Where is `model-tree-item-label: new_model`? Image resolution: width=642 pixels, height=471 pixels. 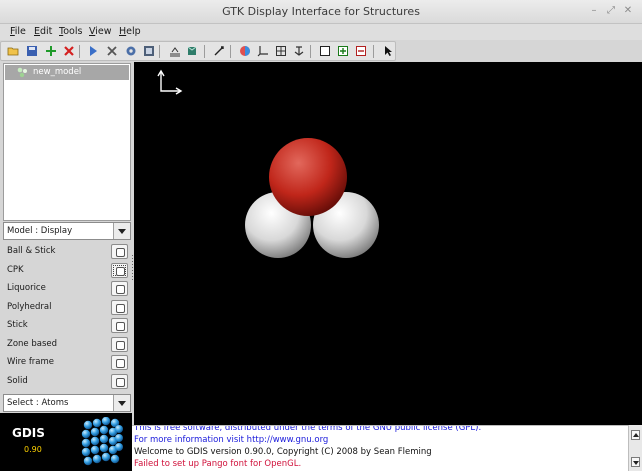
model-tree-item-label: new_model is located at coordinates (57, 72).